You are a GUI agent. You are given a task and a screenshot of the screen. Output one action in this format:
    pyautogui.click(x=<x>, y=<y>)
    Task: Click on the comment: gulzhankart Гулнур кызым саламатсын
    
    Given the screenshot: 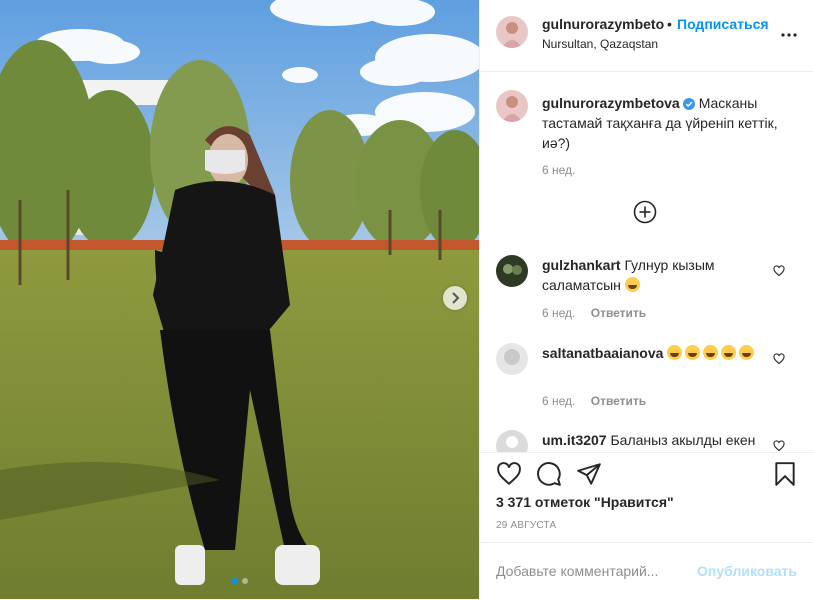 What is the action you would take?
    pyautogui.click(x=653, y=275)
    